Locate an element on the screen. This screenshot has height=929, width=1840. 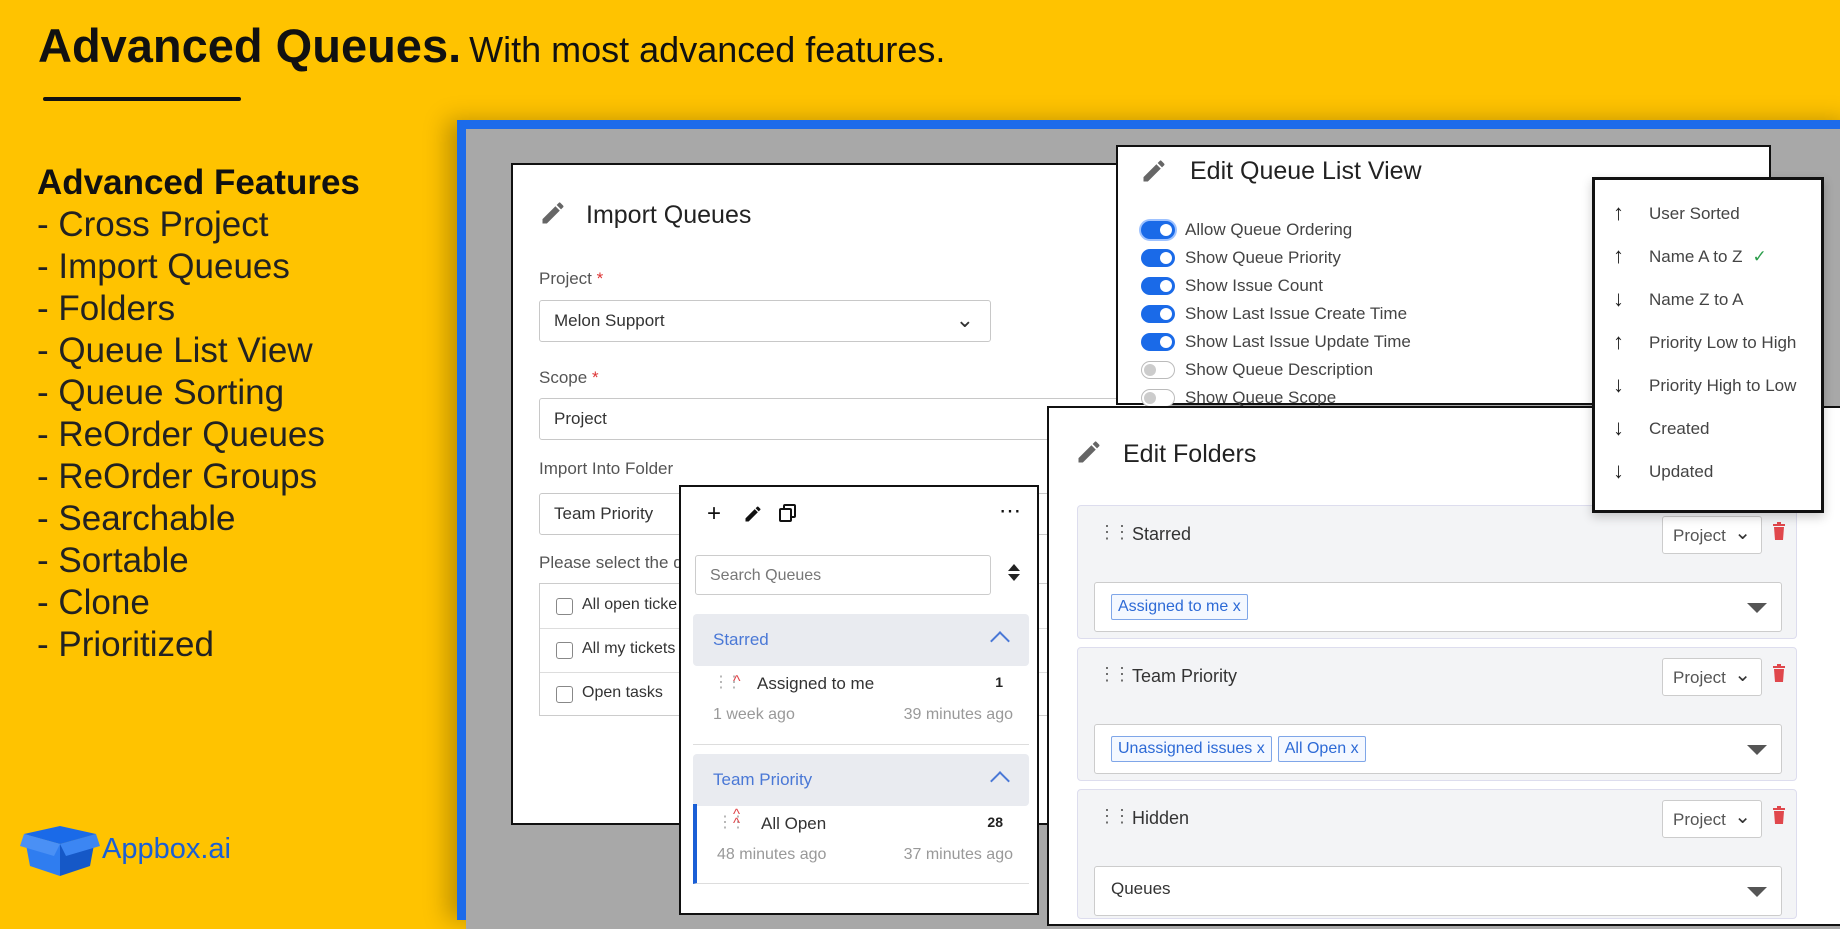
checkmark-icon: ✓ is located at coordinates (1759, 256).